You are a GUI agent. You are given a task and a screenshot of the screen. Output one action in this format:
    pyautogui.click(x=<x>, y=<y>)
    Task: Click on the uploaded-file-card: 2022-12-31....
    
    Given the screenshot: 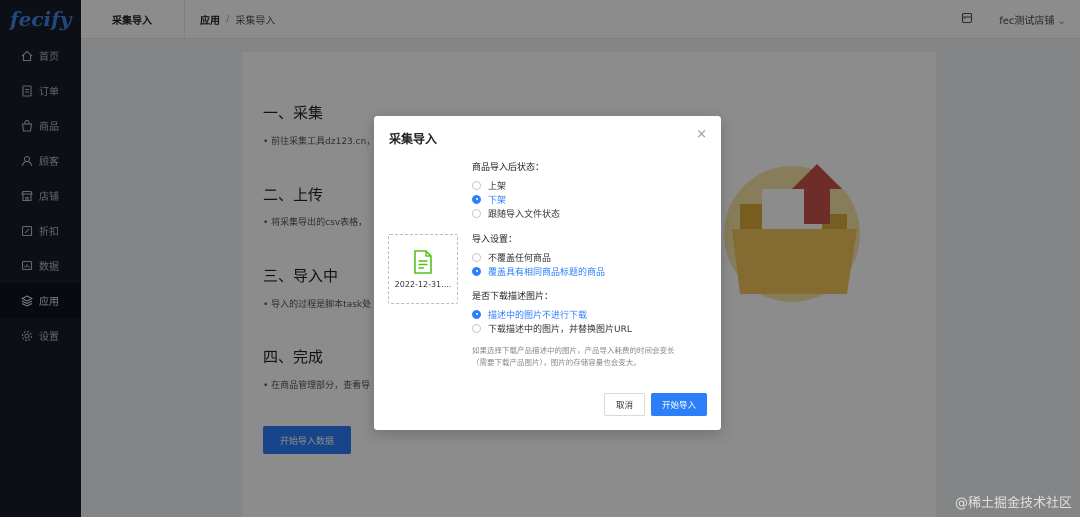 What is the action you would take?
    pyautogui.click(x=423, y=269)
    